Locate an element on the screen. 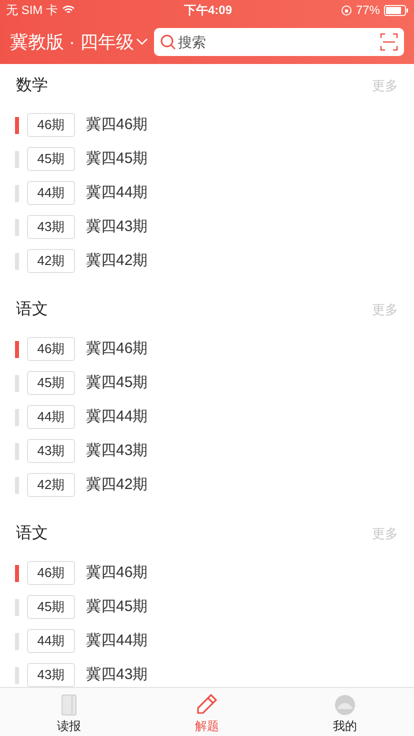 The width and height of the screenshot is (414, 736). battery-icon is located at coordinates (396, 10).